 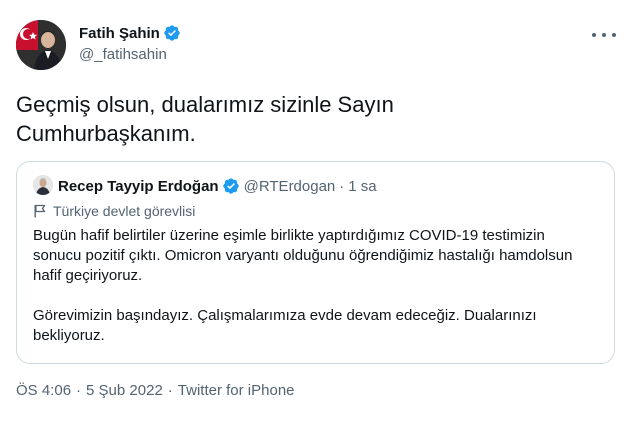 I want to click on author-handle: @_fatihsahin, so click(x=130, y=54).